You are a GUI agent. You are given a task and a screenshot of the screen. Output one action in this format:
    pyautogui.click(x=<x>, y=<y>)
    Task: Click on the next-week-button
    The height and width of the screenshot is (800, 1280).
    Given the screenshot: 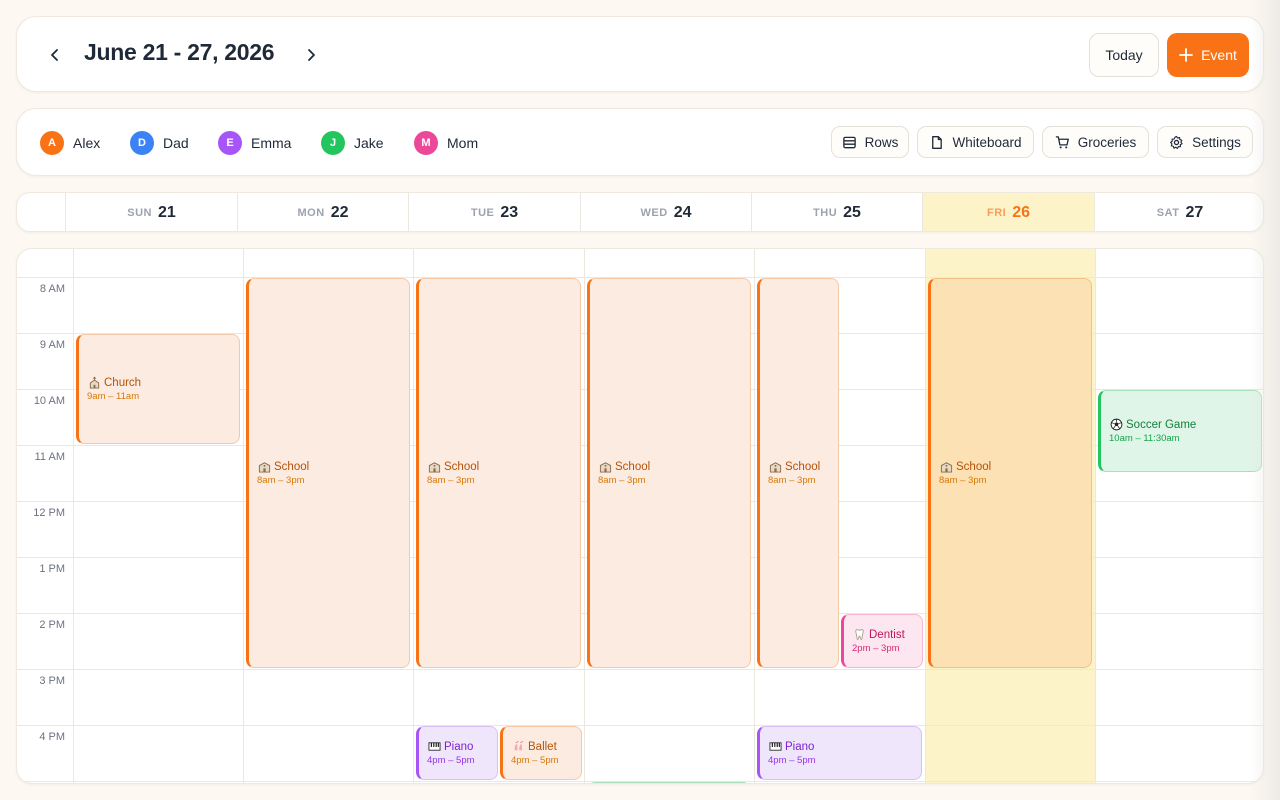 What is the action you would take?
    pyautogui.click(x=311, y=55)
    